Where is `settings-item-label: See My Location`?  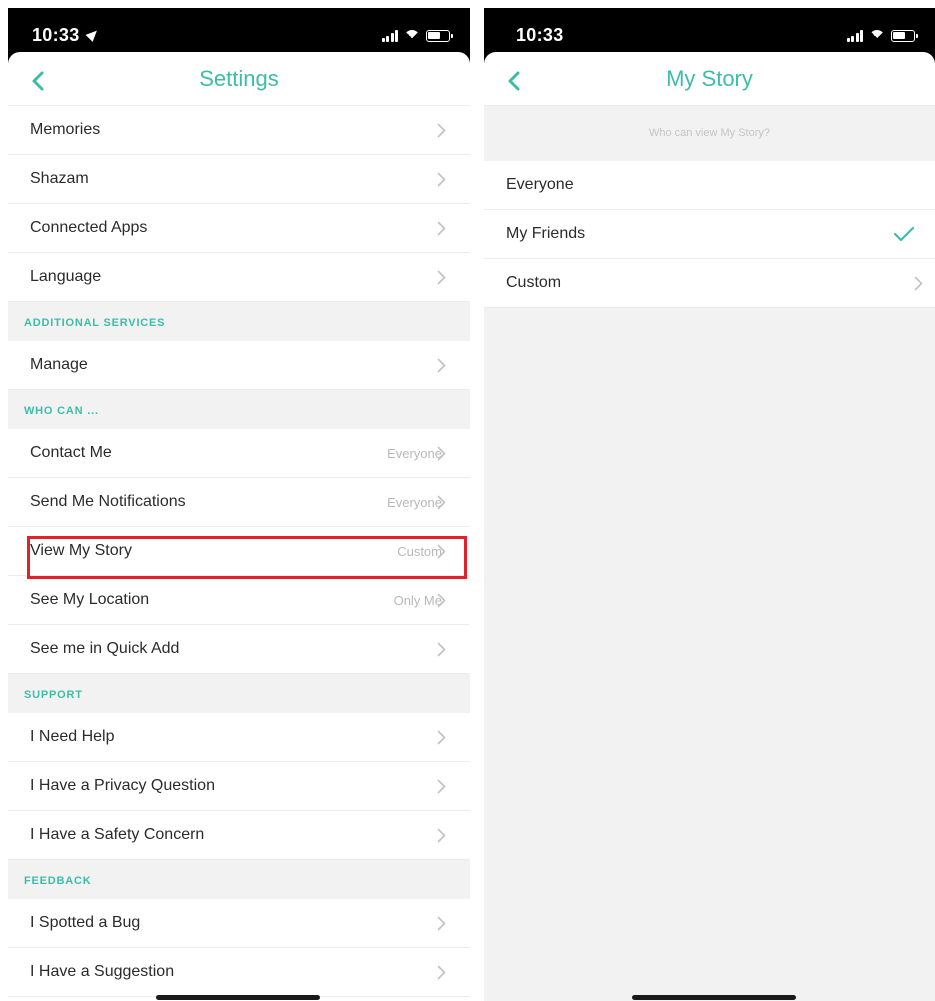
settings-item-label: See My Location is located at coordinates (90, 599).